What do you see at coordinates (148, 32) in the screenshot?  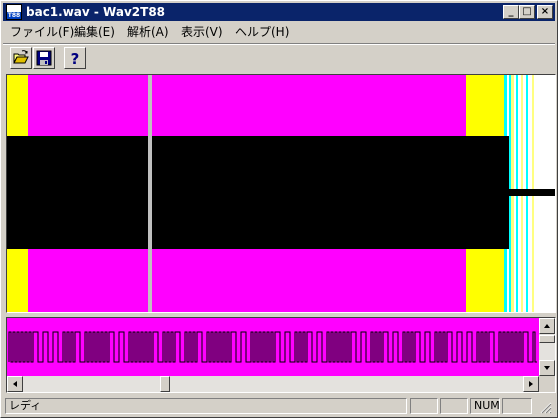 I see `menu-analyze: 解析(A)` at bounding box center [148, 32].